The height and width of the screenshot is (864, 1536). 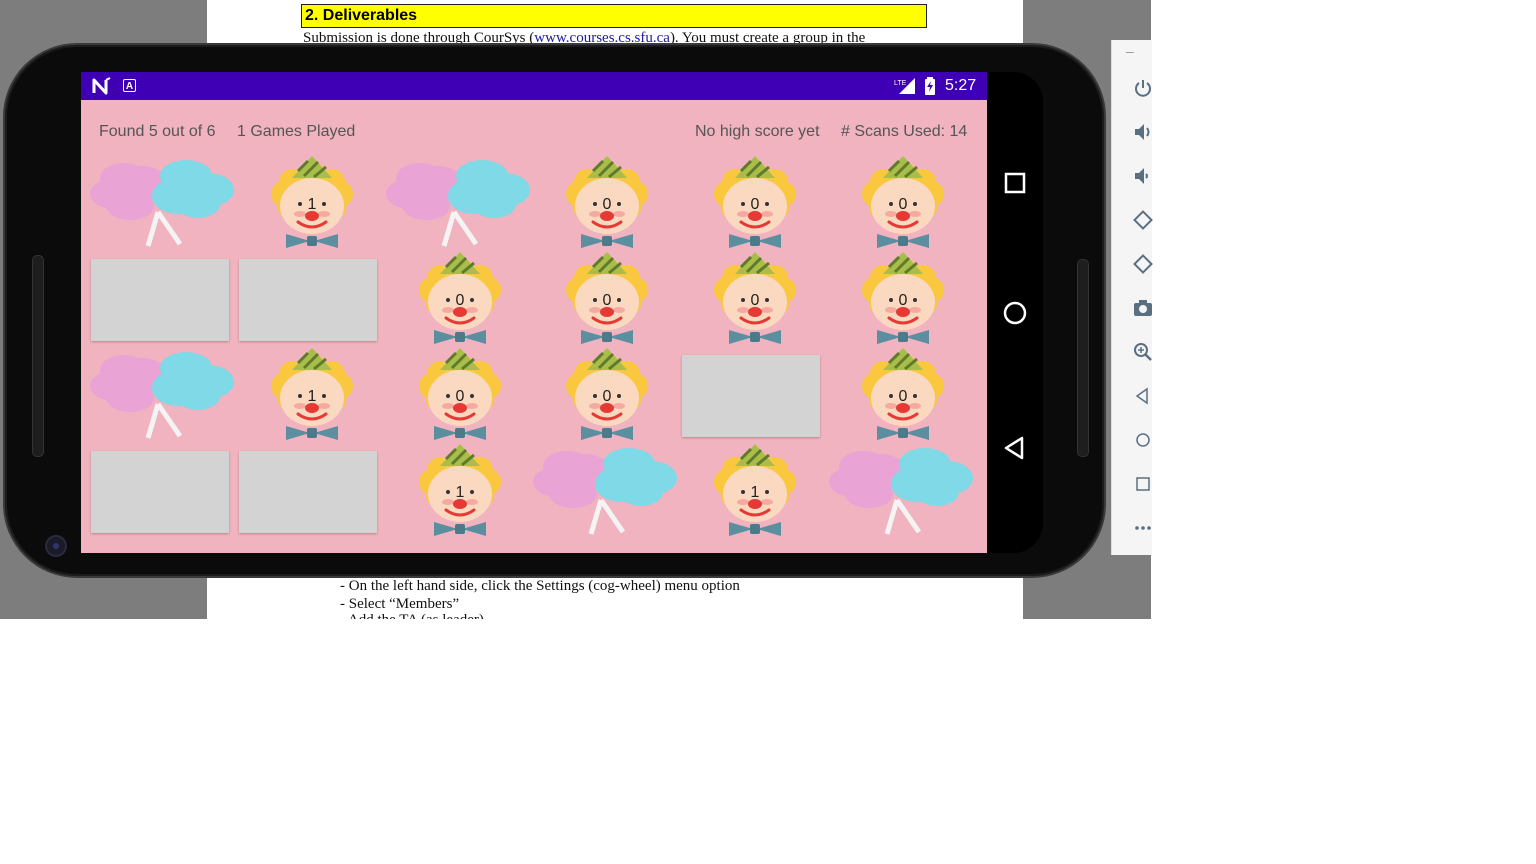 I want to click on rotate-right-icon, so click(x=1143, y=264).